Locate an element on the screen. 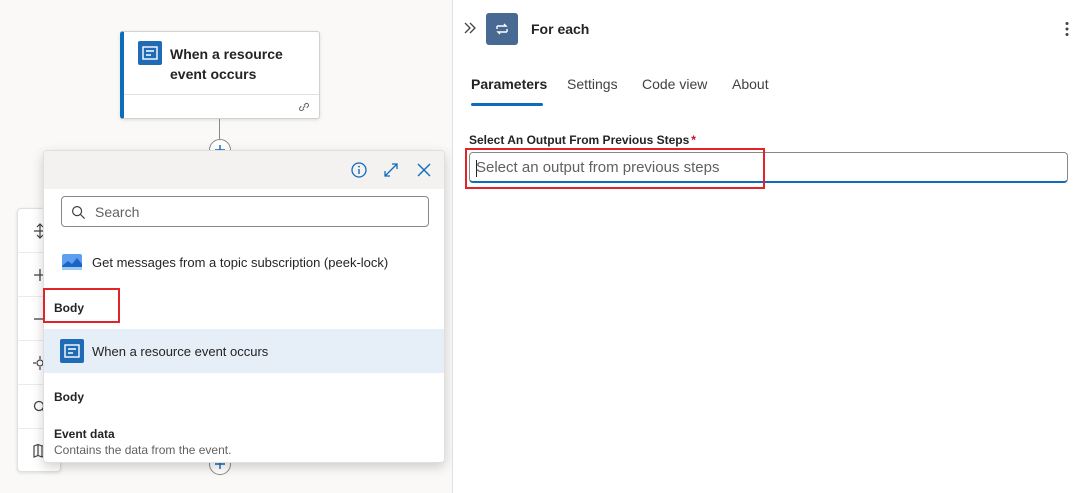  tab-parameters: Parameters is located at coordinates (509, 91).